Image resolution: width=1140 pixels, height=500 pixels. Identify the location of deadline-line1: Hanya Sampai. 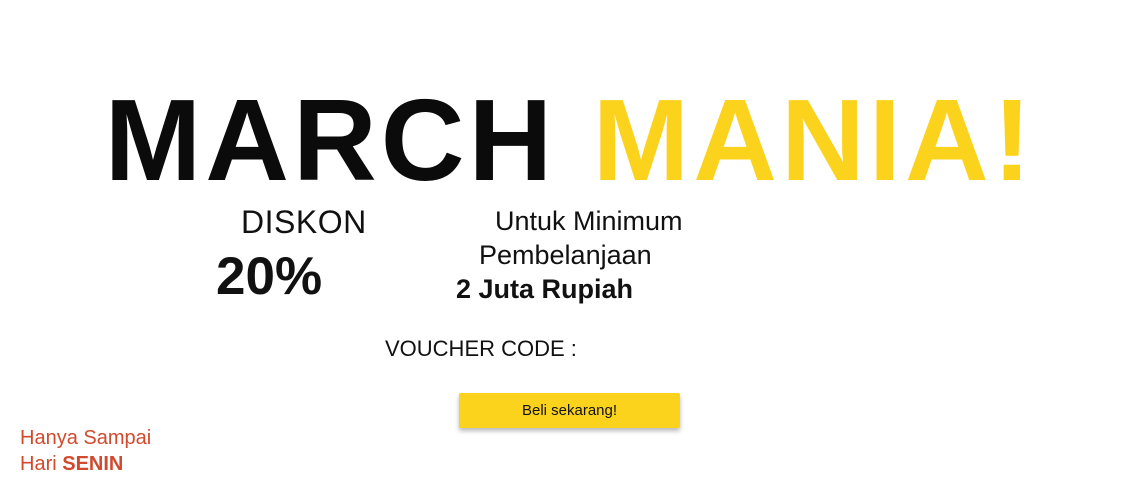
(86, 438).